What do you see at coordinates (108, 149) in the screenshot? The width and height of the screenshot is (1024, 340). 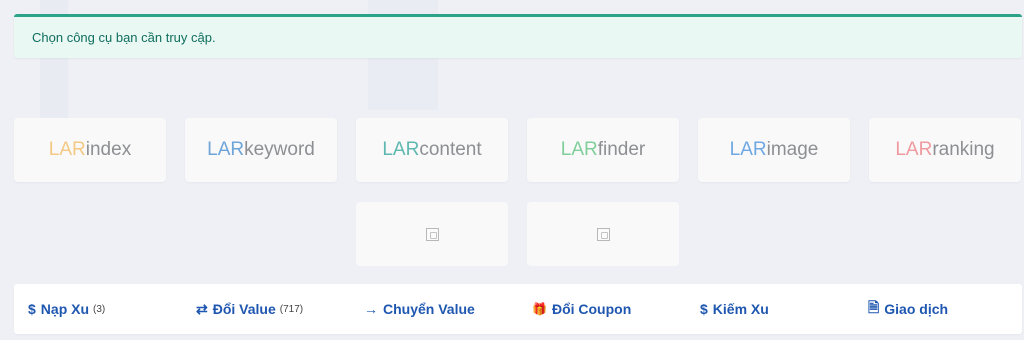 I see `tool-name: index` at bounding box center [108, 149].